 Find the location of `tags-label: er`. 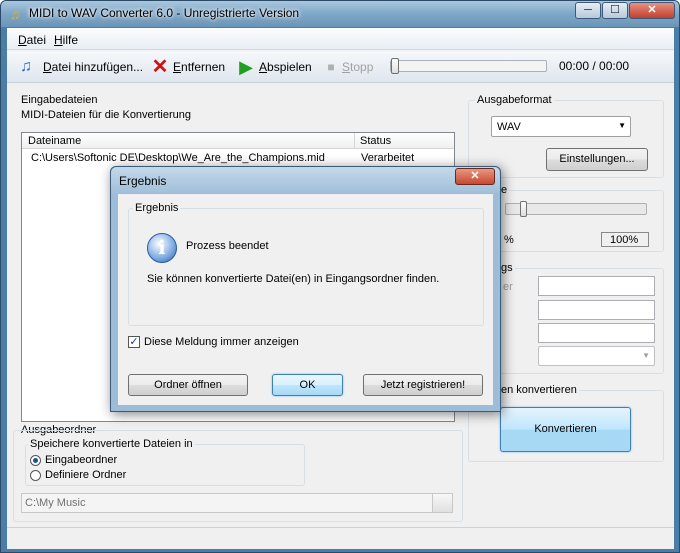

tags-label: er is located at coordinates (508, 287).